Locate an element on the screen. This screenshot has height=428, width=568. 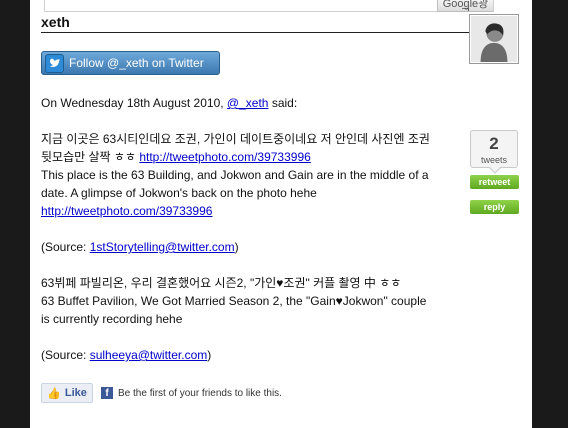
google-ad-label: Google광고 is located at coordinates (465, 5).